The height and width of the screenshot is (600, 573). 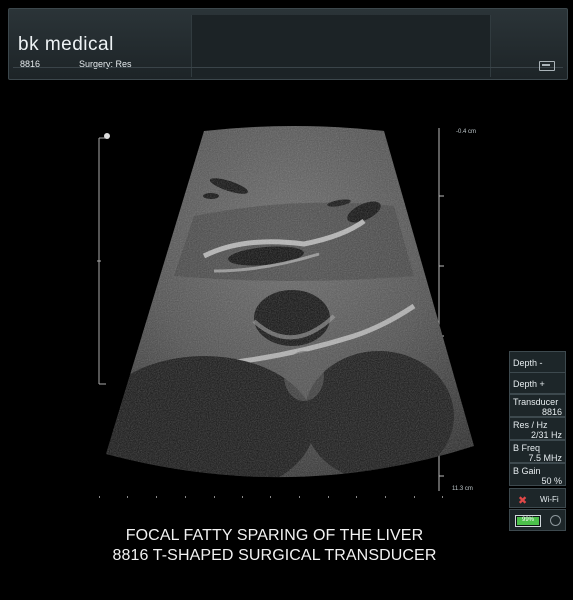 What do you see at coordinates (66, 44) in the screenshot?
I see `brand-logo: bk medical` at bounding box center [66, 44].